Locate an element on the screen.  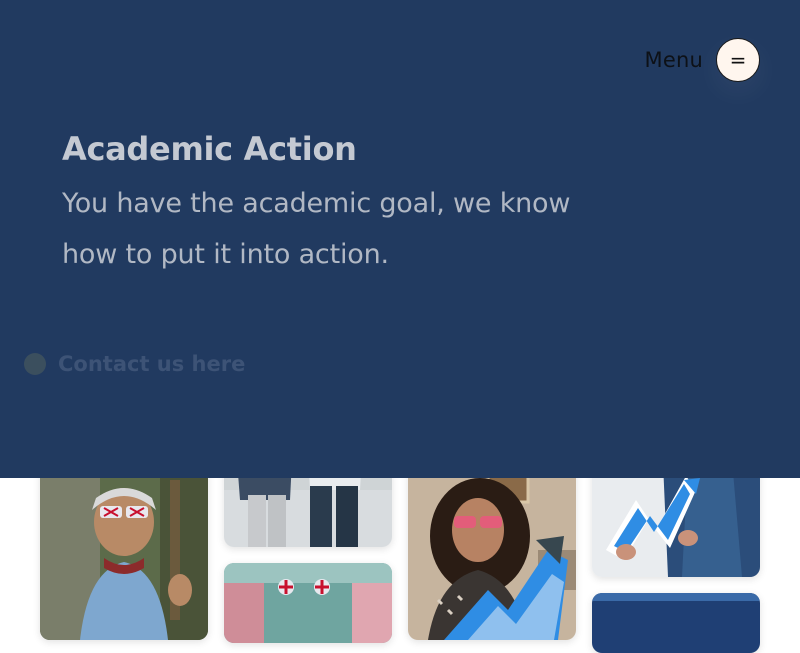
gallery-photo-blue-partial is located at coordinates (676, 623).